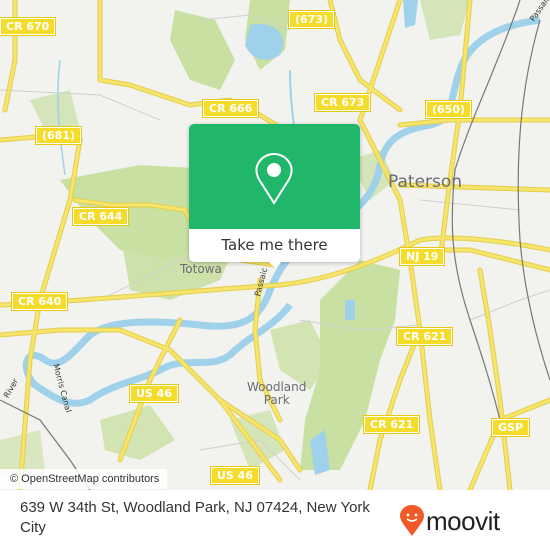 Image resolution: width=550 pixels, height=550 pixels. Describe the element at coordinates (391, 424) in the screenshot. I see `route-shield-cr621-south: CR 621` at that location.